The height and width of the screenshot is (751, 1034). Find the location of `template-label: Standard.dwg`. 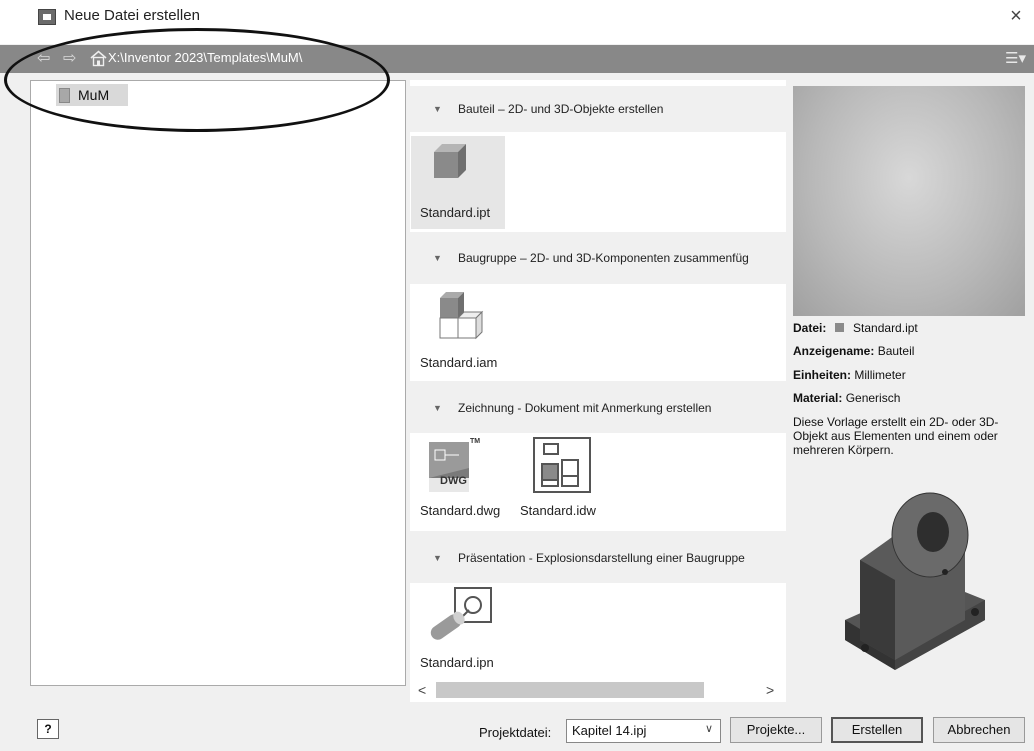

template-label: Standard.dwg is located at coordinates (460, 510).